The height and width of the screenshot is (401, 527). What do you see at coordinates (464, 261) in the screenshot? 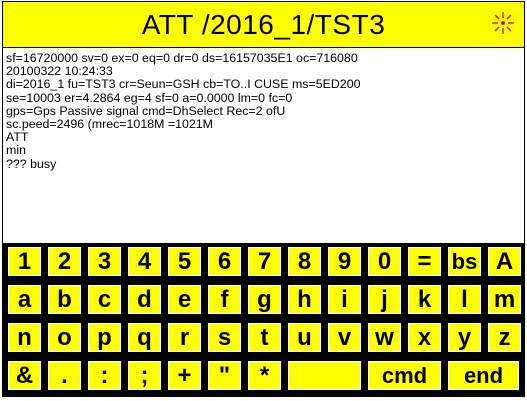
I see `key-backspace: bs` at bounding box center [464, 261].